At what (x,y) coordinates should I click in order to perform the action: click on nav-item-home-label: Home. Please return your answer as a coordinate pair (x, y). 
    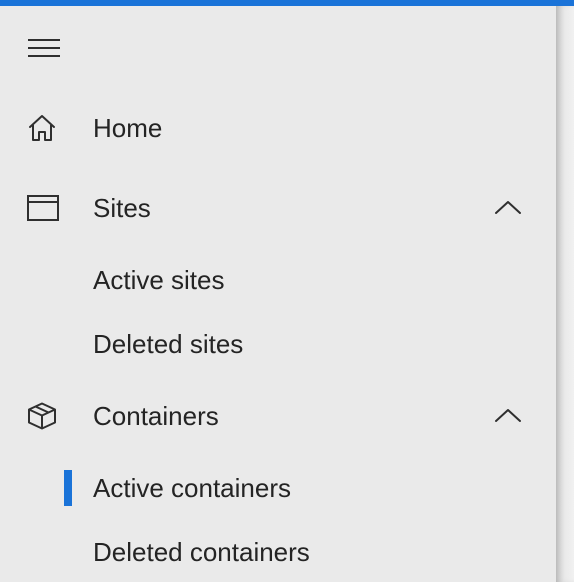
    Looking at the image, I should click on (128, 128).